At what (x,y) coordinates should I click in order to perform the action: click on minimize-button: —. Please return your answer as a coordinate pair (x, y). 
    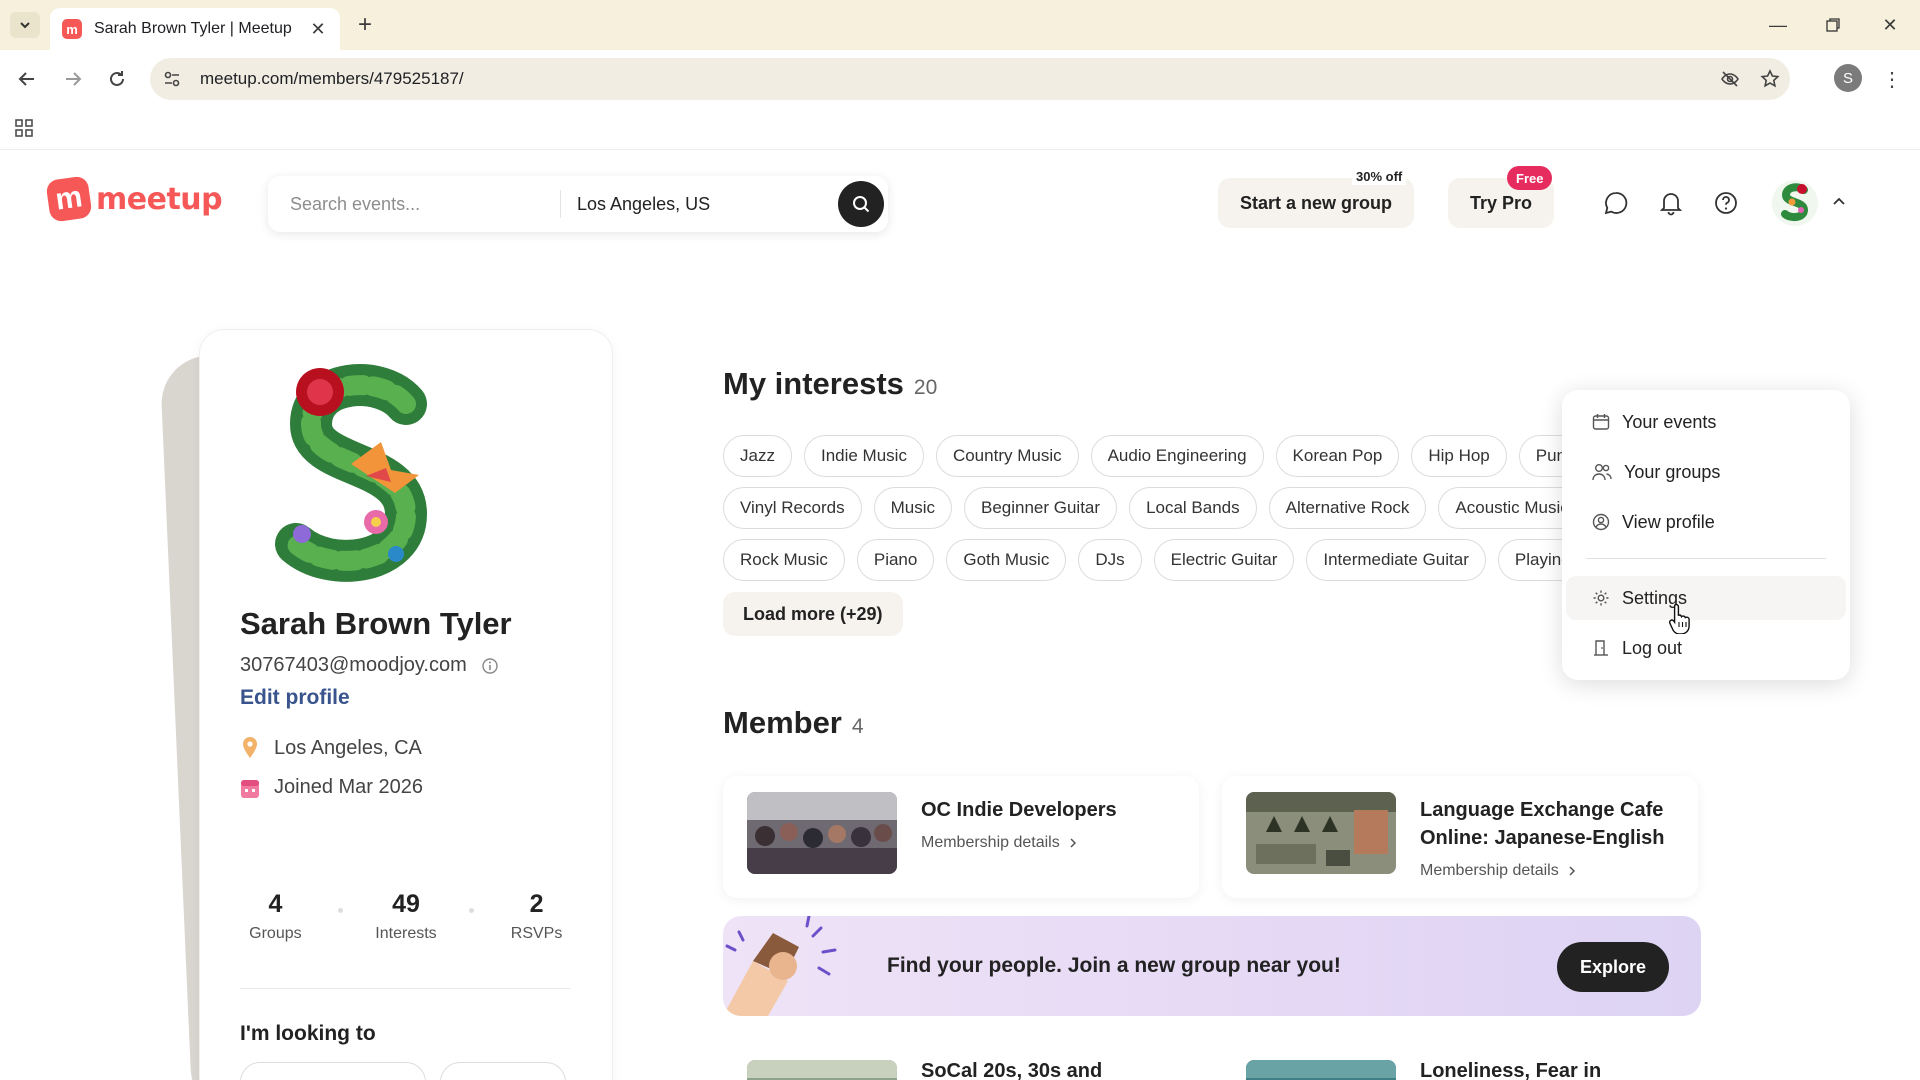
    Looking at the image, I should click on (1778, 25).